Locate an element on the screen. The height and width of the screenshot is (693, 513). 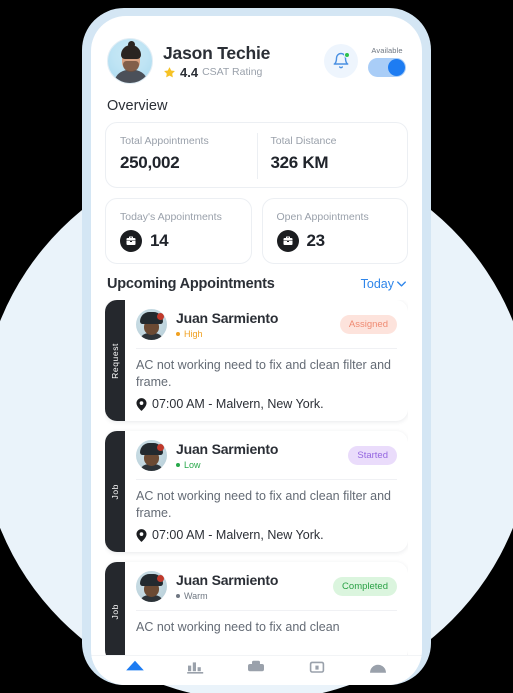
notification-bell-button is located at coordinates (341, 61).